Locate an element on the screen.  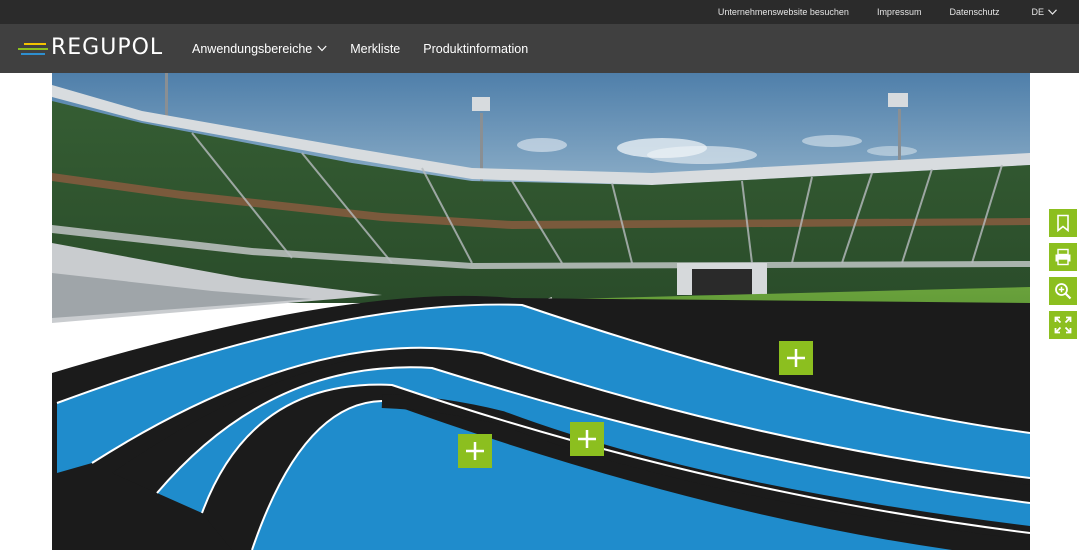
privacy-link: Datenschutz is located at coordinates (974, 12).